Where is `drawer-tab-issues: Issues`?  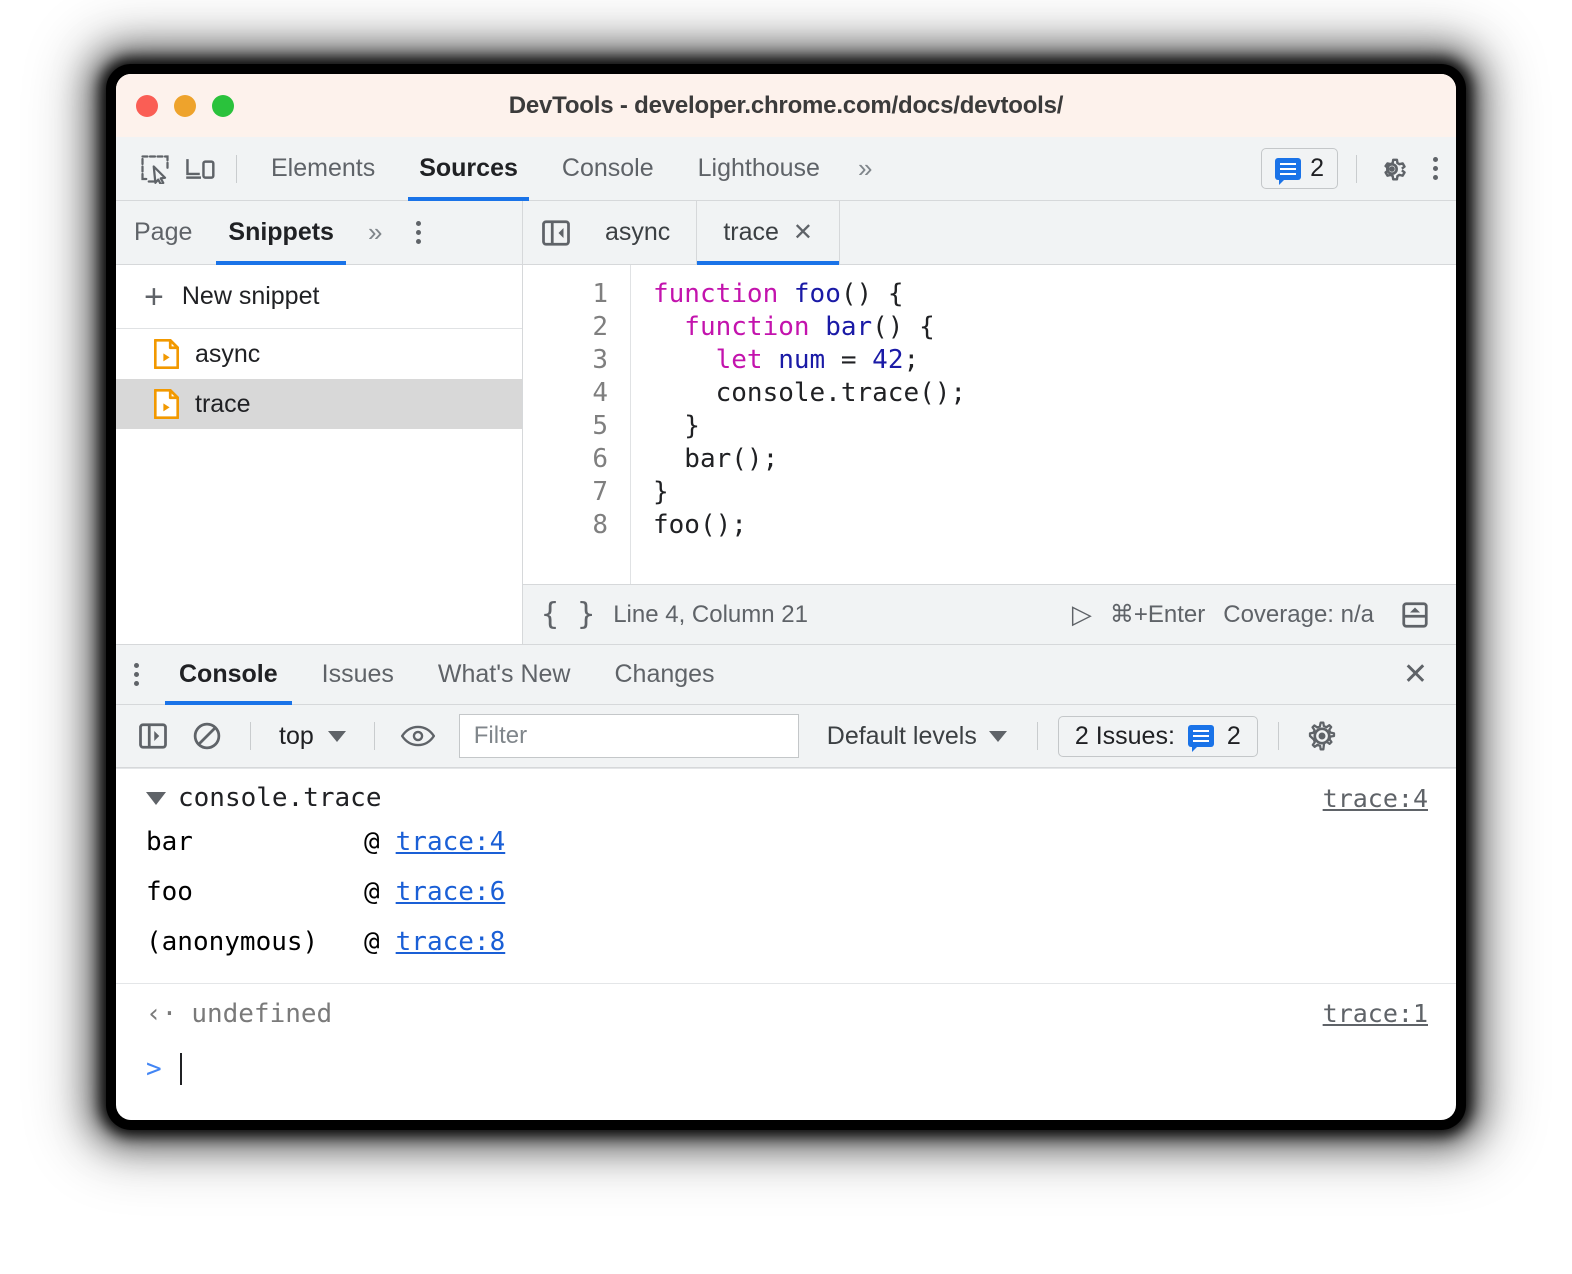 drawer-tab-issues: Issues is located at coordinates (358, 675).